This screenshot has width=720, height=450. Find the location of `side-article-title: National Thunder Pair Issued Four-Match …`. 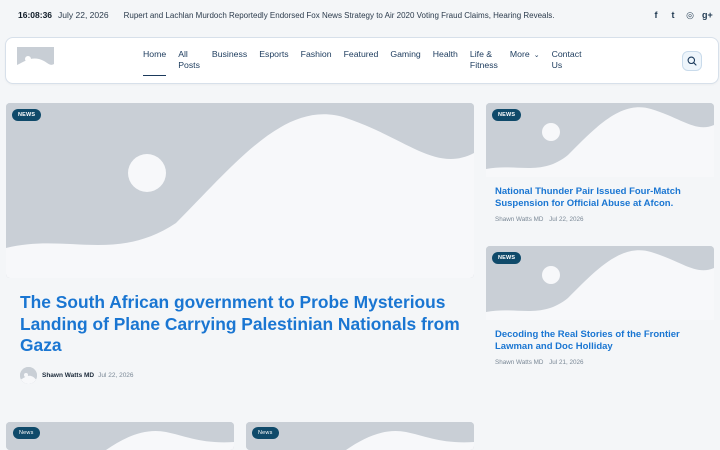

side-article-title: National Thunder Pair Issued Four-Match … is located at coordinates (600, 197).